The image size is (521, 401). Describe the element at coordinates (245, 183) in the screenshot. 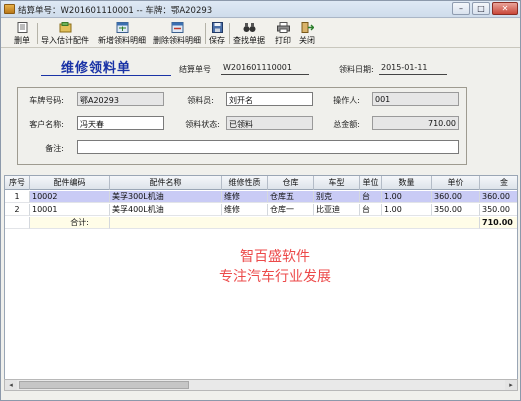

I see `col-header-nature: 维修性质` at that location.